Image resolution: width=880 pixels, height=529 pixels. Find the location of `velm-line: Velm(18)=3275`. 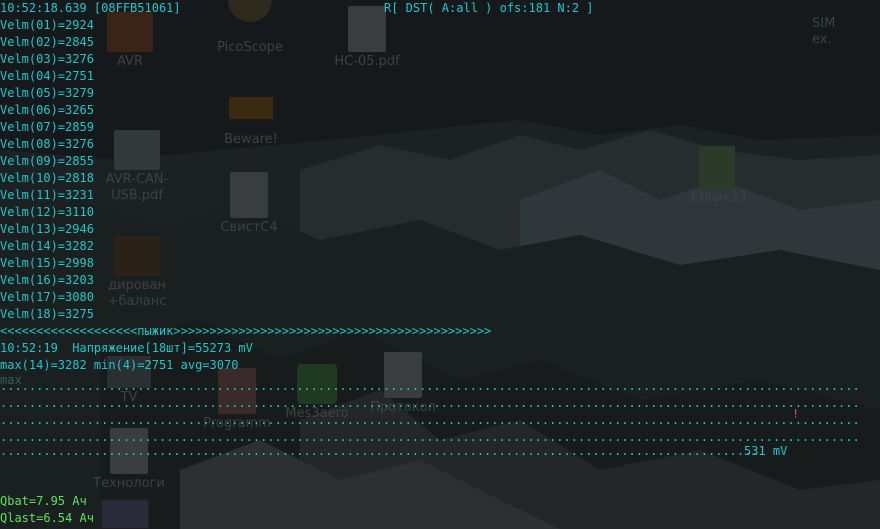

velm-line: Velm(18)=3275 is located at coordinates (47, 314).